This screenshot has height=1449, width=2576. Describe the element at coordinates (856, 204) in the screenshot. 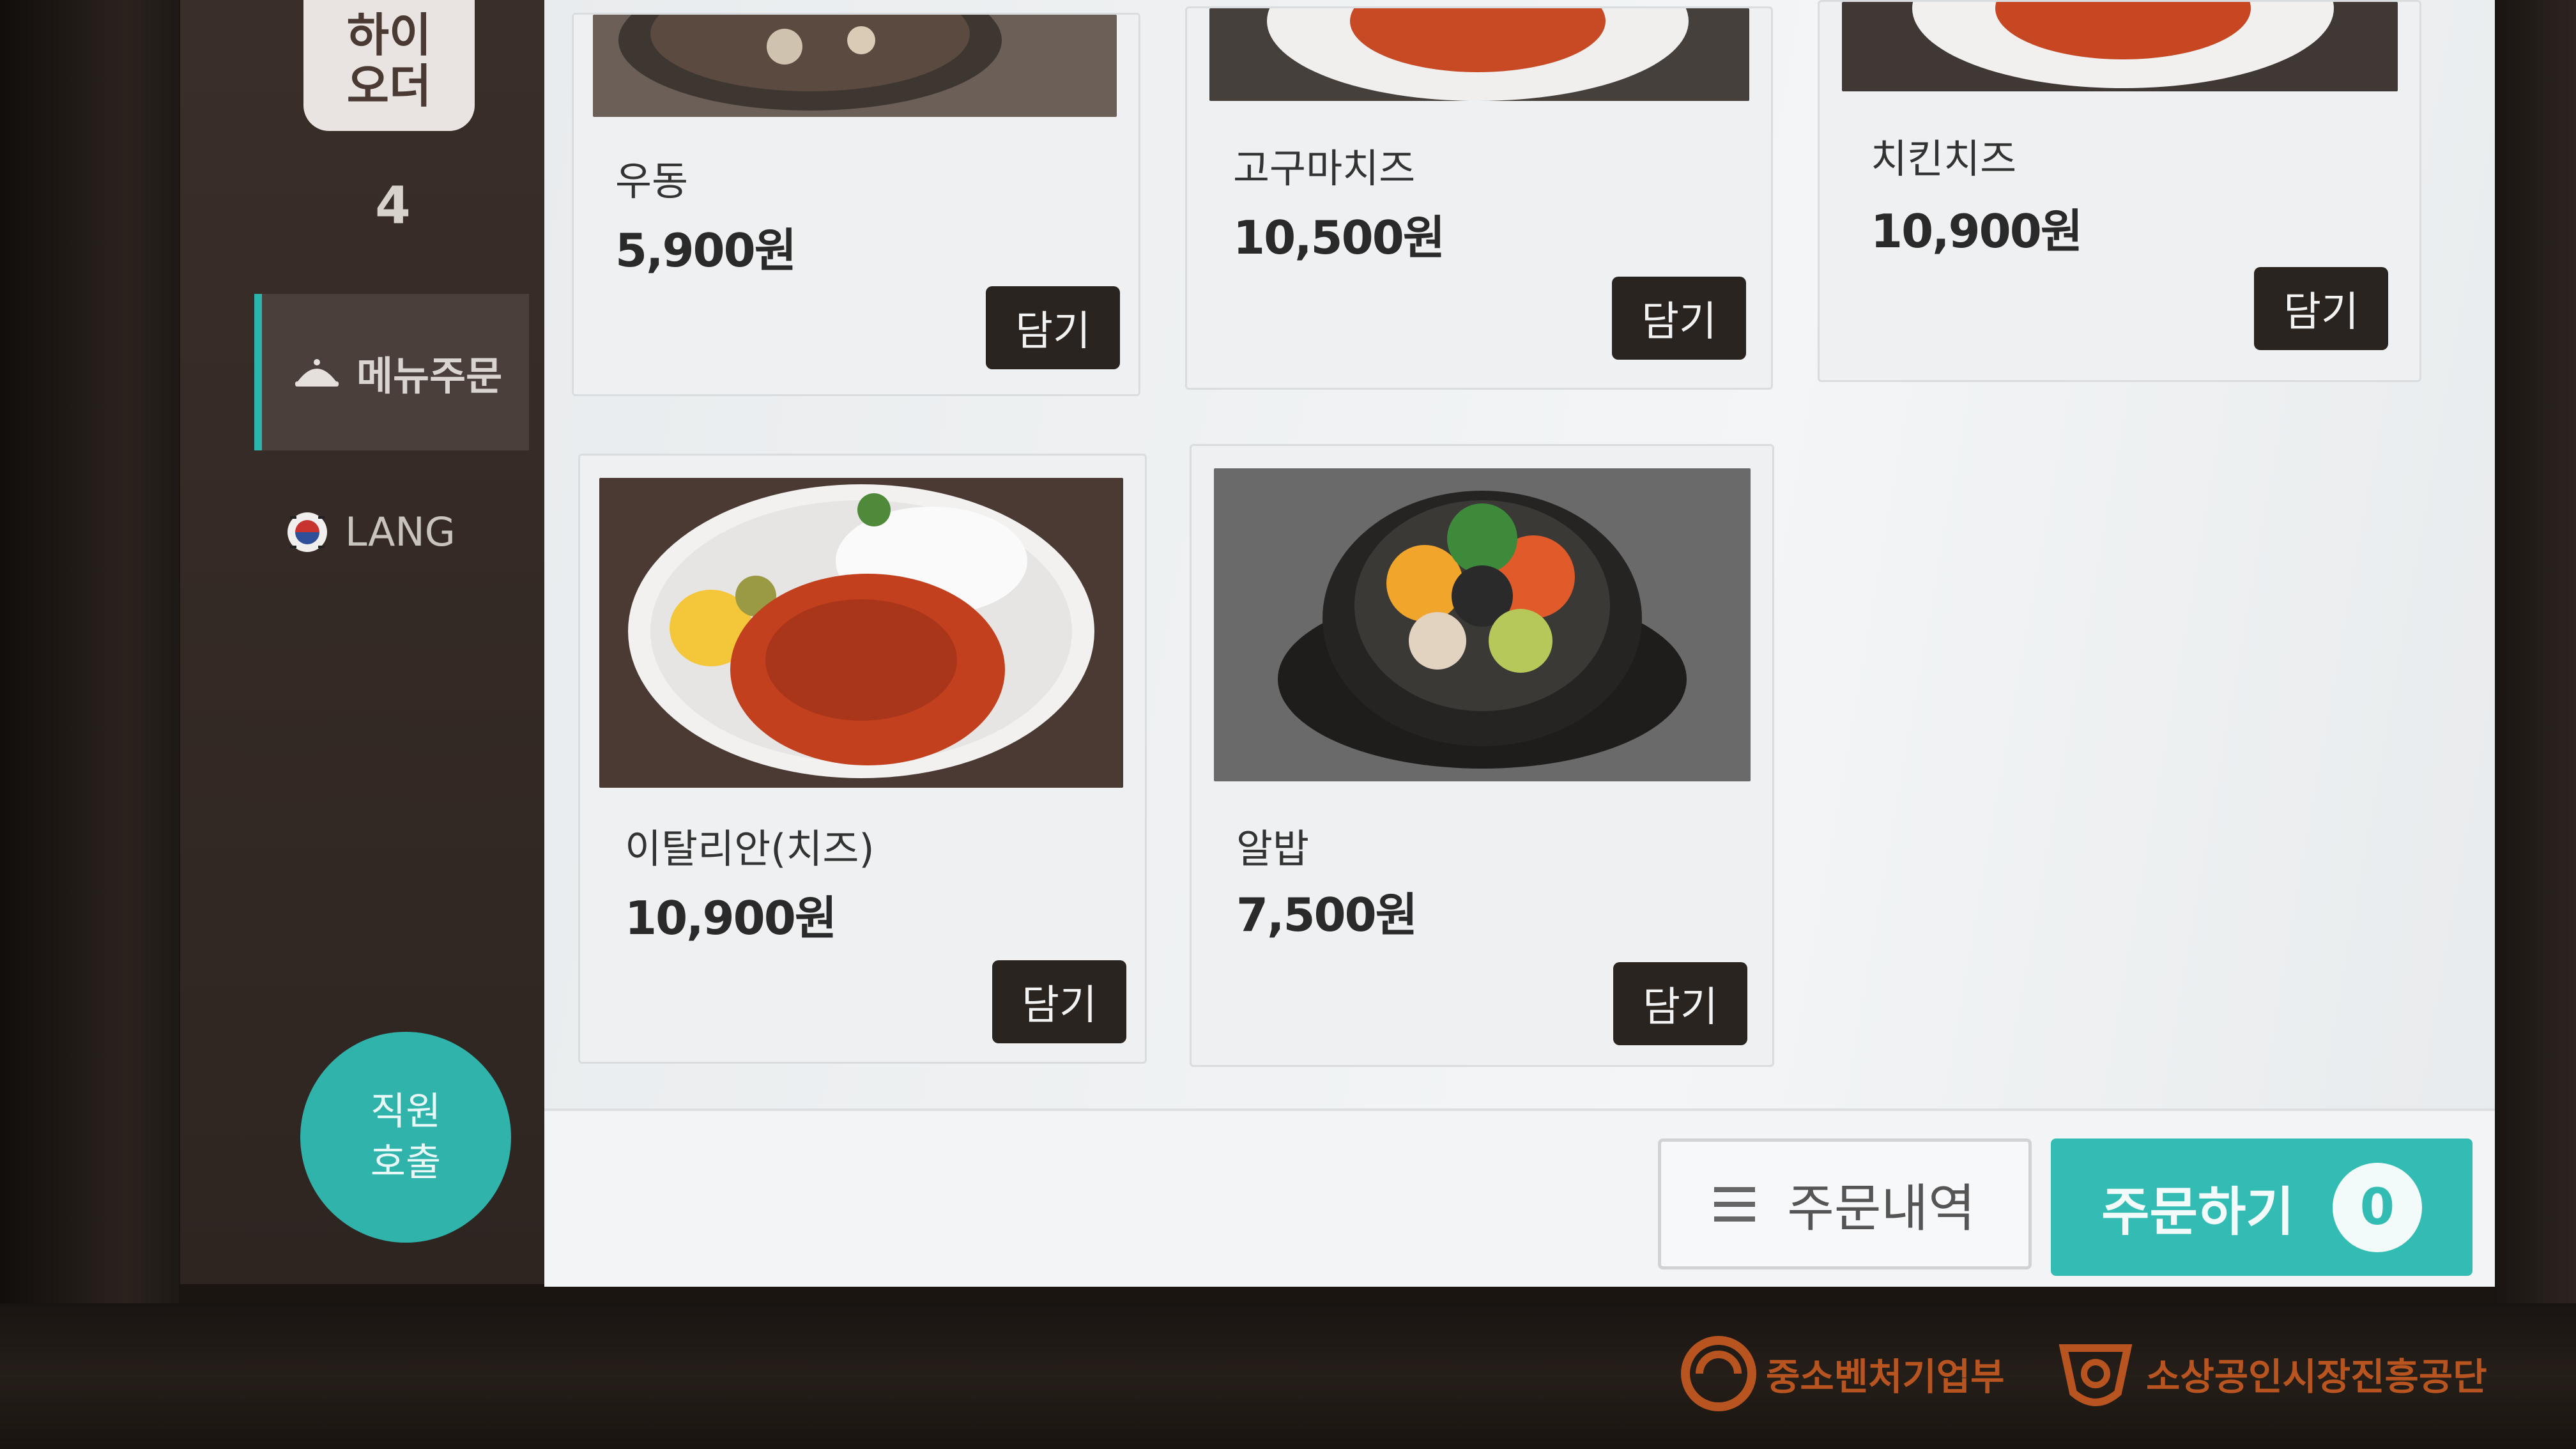

I see `menu-card: 우동 5,900원 담기` at that location.